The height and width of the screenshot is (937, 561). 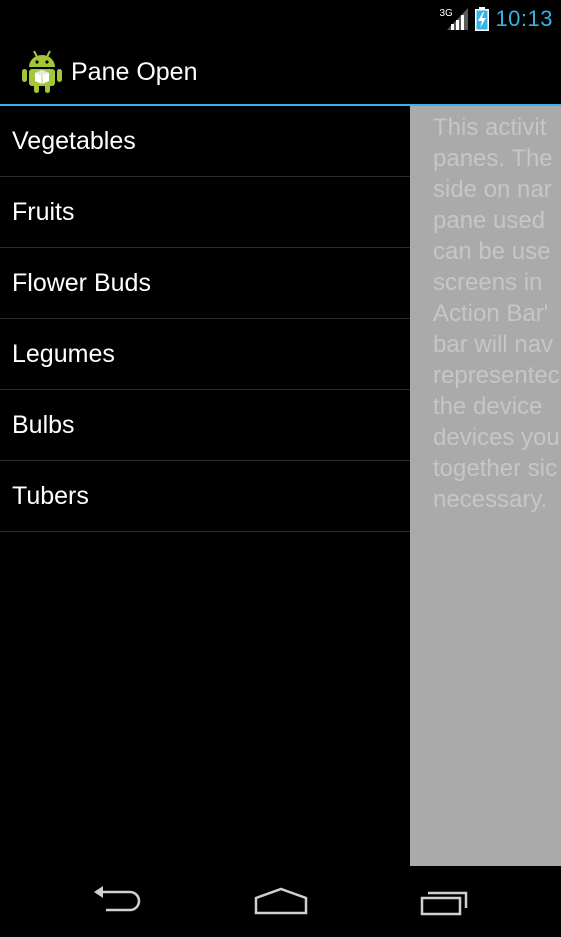 What do you see at coordinates (205, 496) in the screenshot?
I see `list-item-tubers: Tubers` at bounding box center [205, 496].